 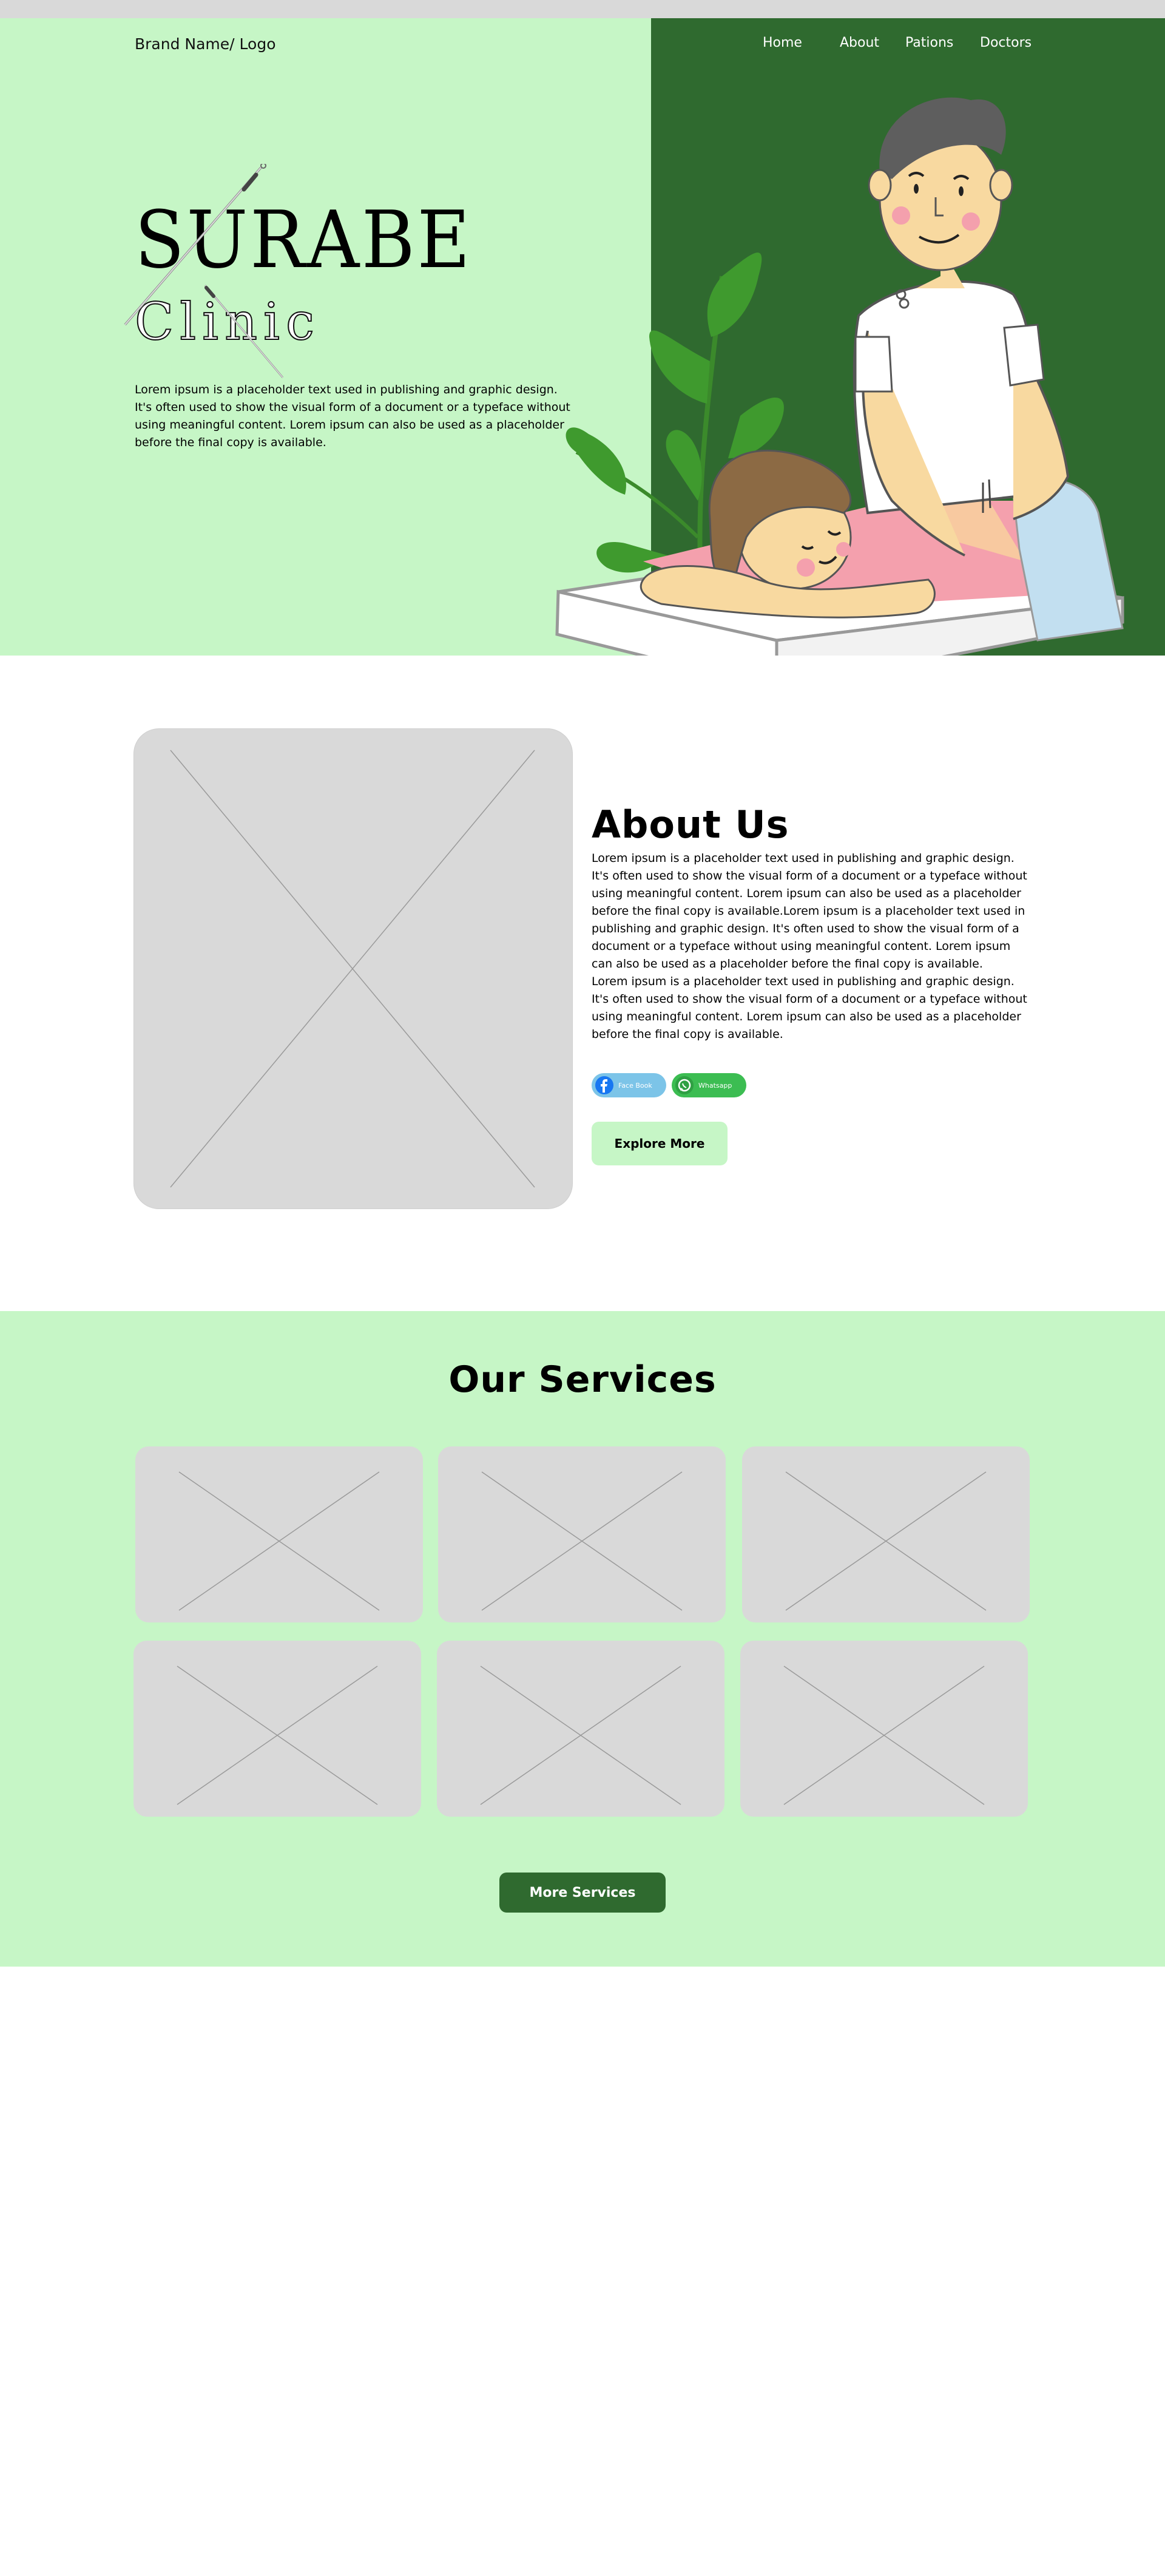 I want to click on facebook-label: Face Book, so click(x=635, y=1085).